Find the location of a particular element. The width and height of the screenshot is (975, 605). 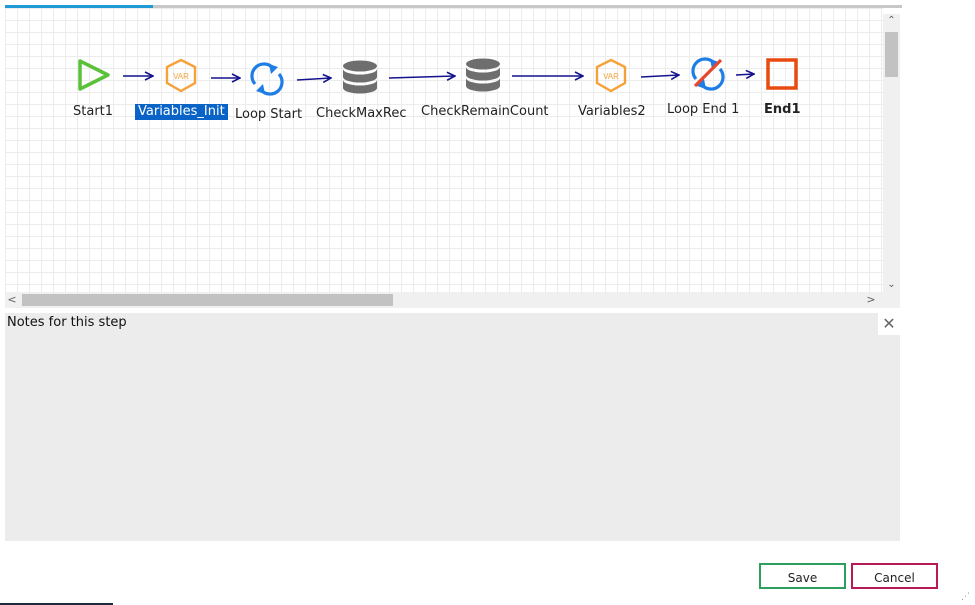

loop-refresh-icon is located at coordinates (267, 79).